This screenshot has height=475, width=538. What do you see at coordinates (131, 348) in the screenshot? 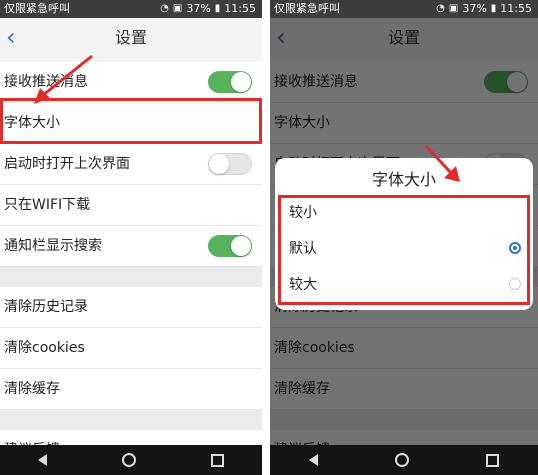
I see `setting-row-clear-cookies: 清除cookies` at bounding box center [131, 348].